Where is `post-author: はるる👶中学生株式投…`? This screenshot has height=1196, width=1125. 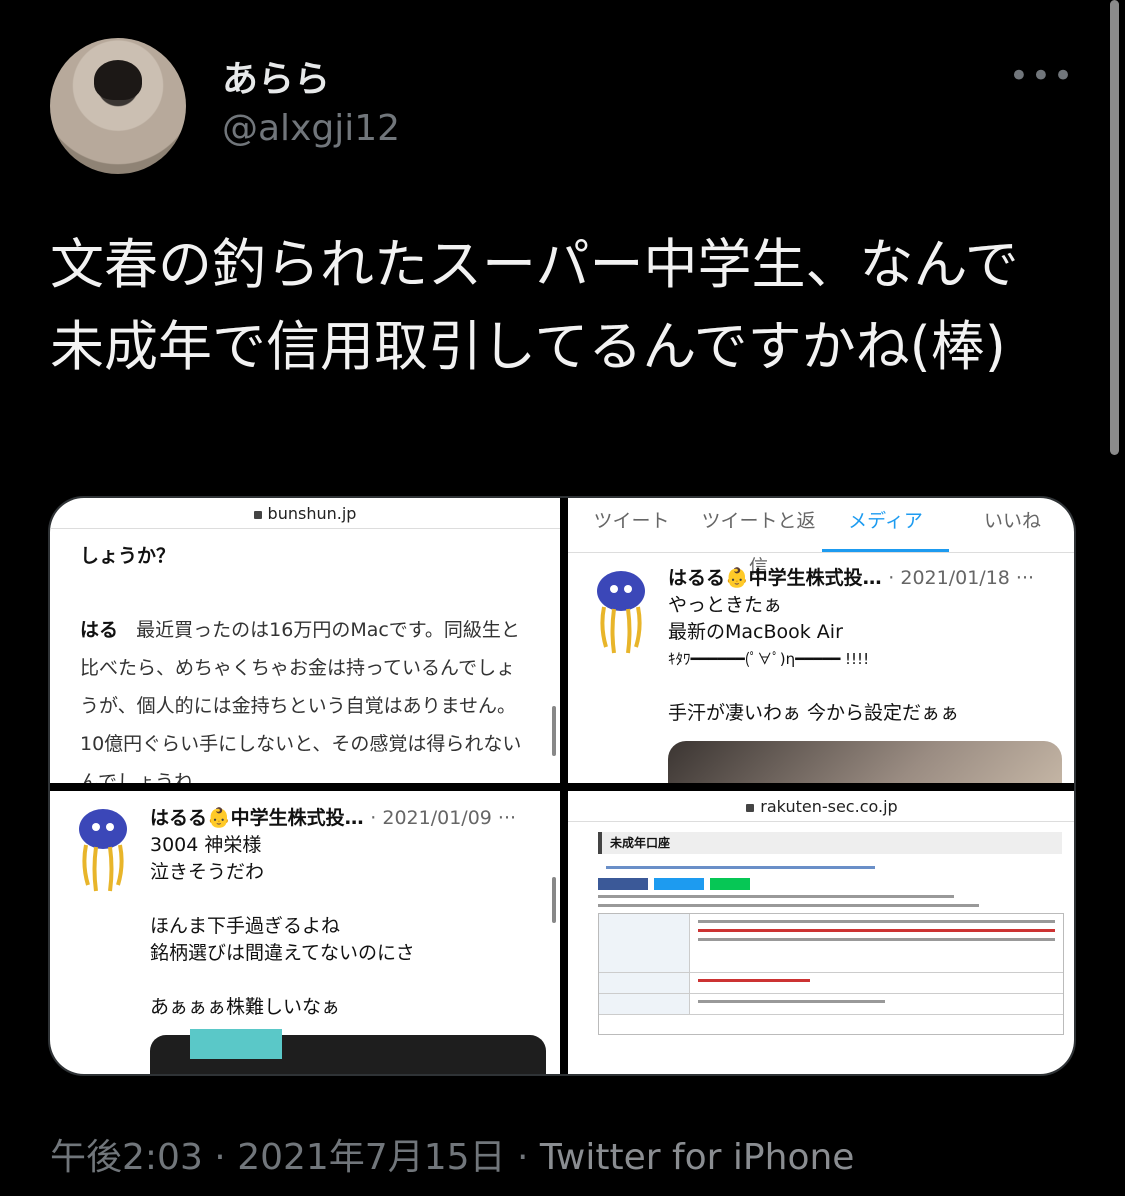
post-author: はるる👶中学生株式投… is located at coordinates (775, 578).